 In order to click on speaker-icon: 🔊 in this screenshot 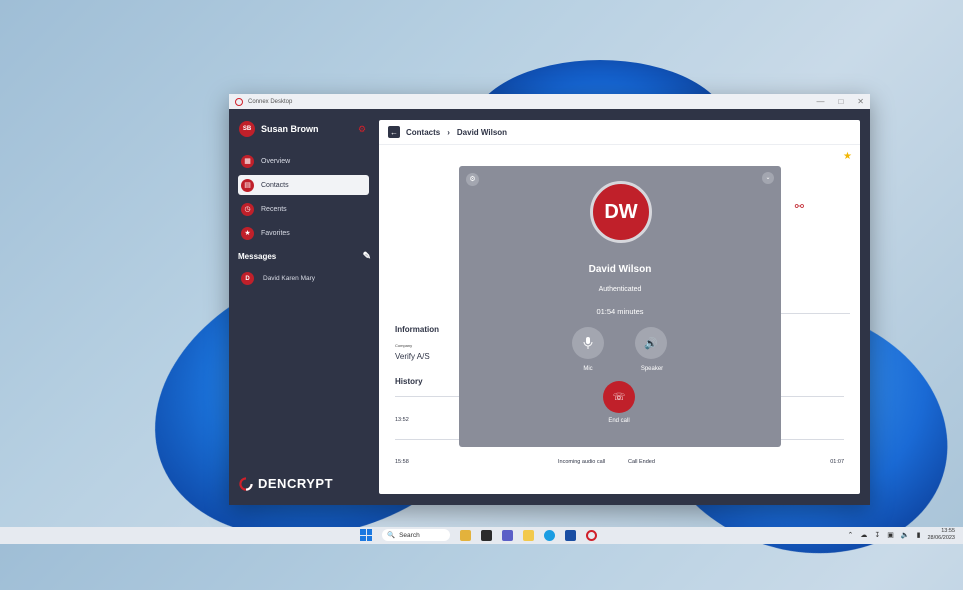, I will do `click(651, 343)`.